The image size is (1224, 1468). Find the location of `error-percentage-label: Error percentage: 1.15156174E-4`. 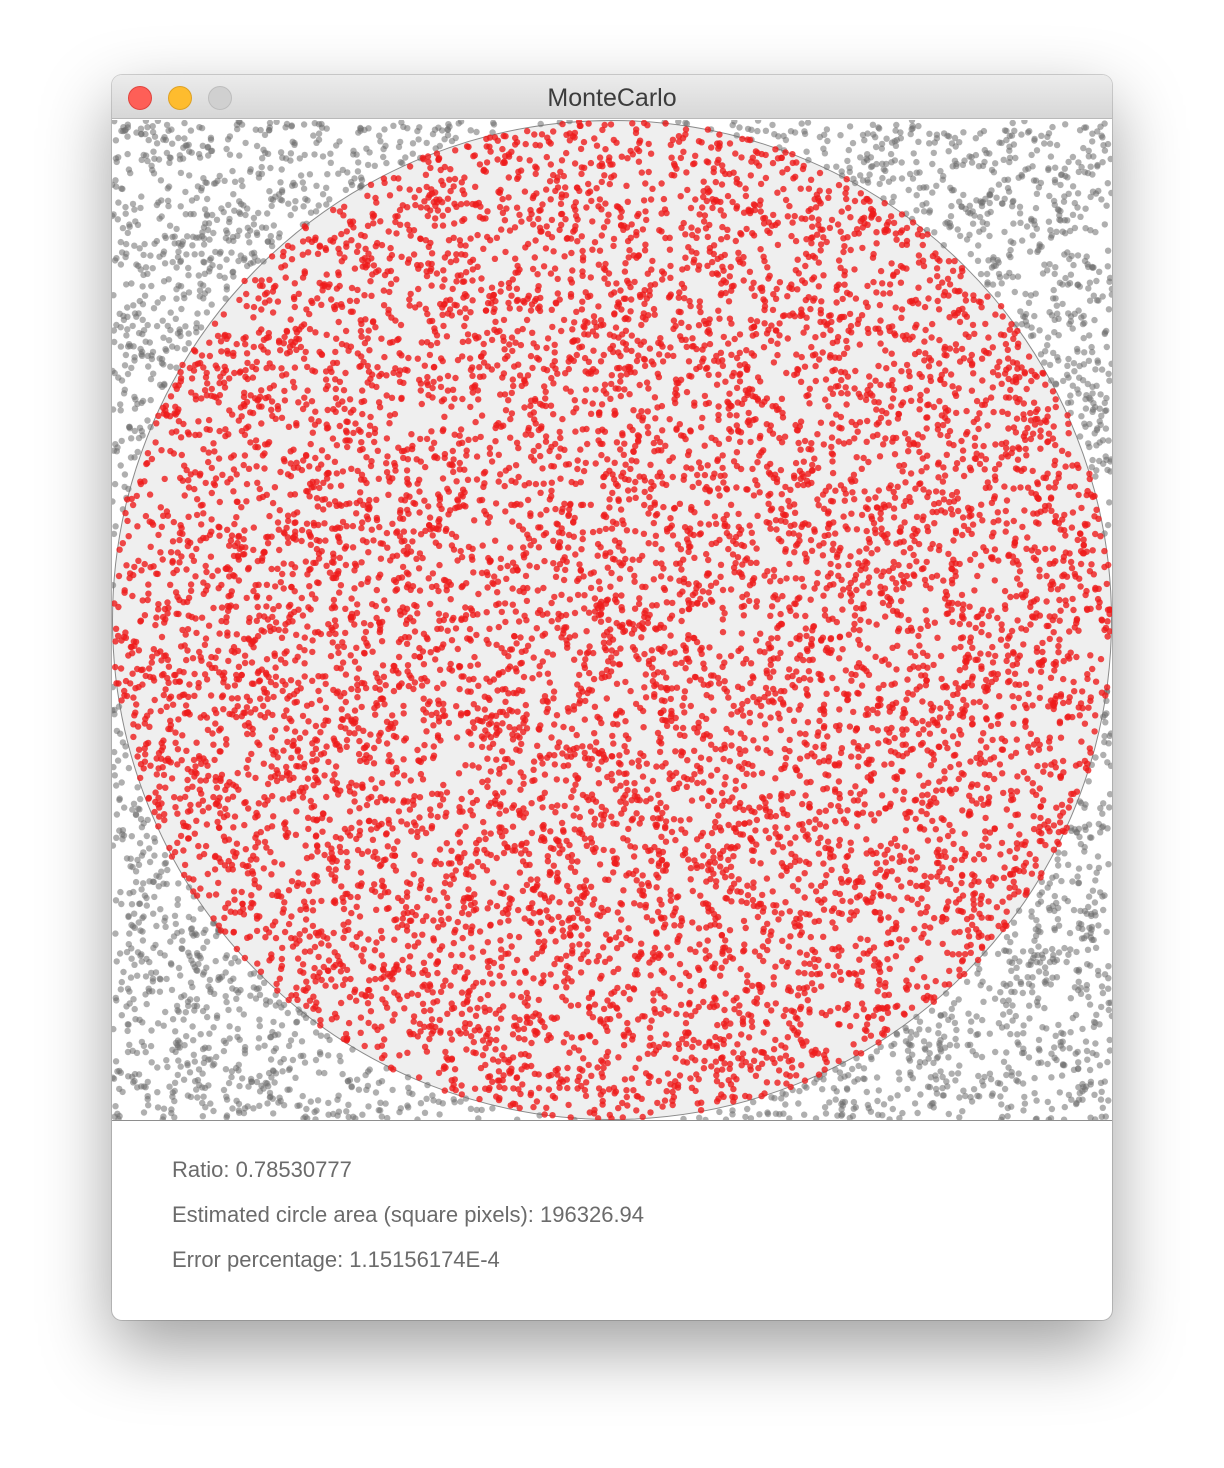

error-percentage-label: Error percentage: 1.15156174E-4 is located at coordinates (336, 1259).